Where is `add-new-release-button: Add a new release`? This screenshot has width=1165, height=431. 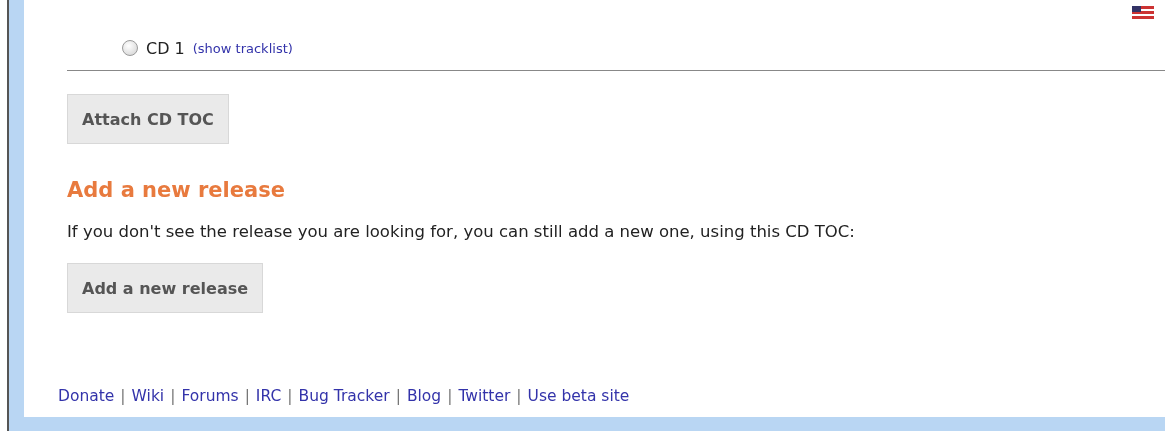 add-new-release-button: Add a new release is located at coordinates (165, 288).